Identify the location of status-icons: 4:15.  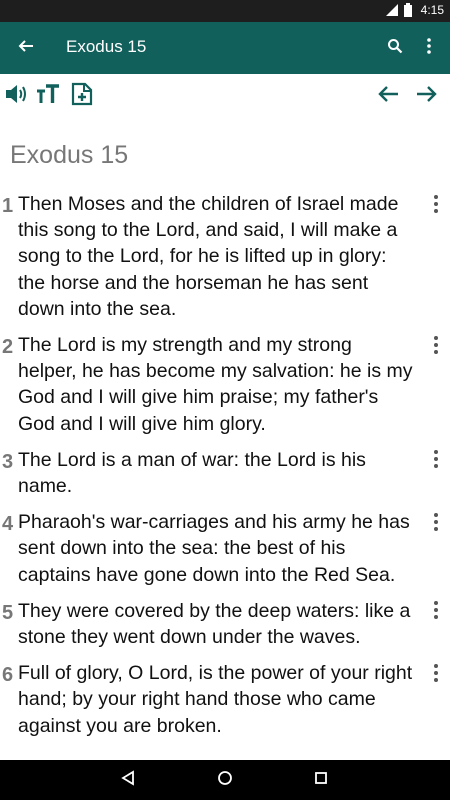
(414, 10).